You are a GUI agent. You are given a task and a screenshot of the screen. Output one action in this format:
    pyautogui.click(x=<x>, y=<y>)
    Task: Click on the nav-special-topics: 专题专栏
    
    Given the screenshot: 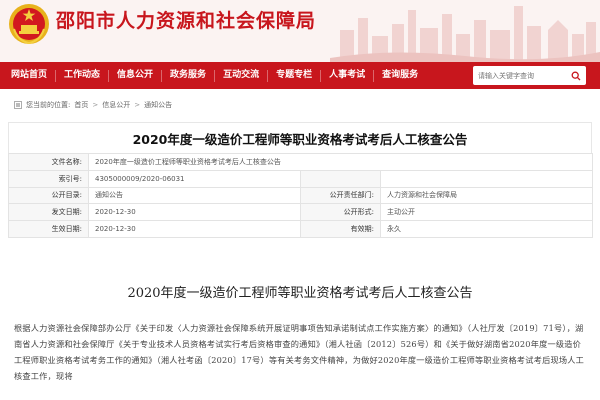 What is the action you would take?
    pyautogui.click(x=294, y=75)
    